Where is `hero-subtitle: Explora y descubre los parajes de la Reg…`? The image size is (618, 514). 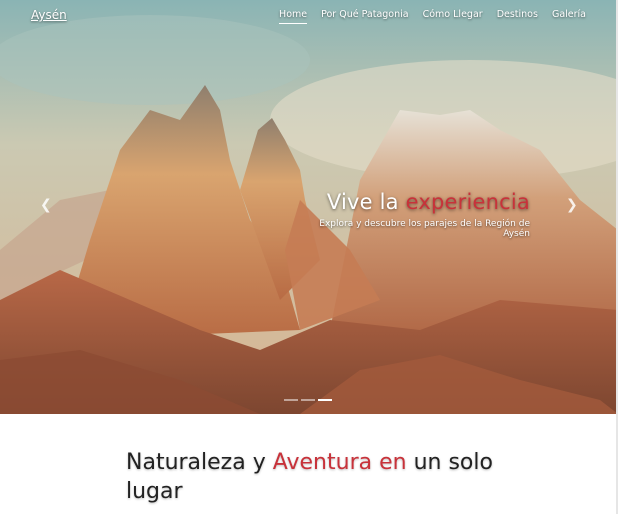 hero-subtitle: Explora y descubre los parajes de la Reg… is located at coordinates (424, 229).